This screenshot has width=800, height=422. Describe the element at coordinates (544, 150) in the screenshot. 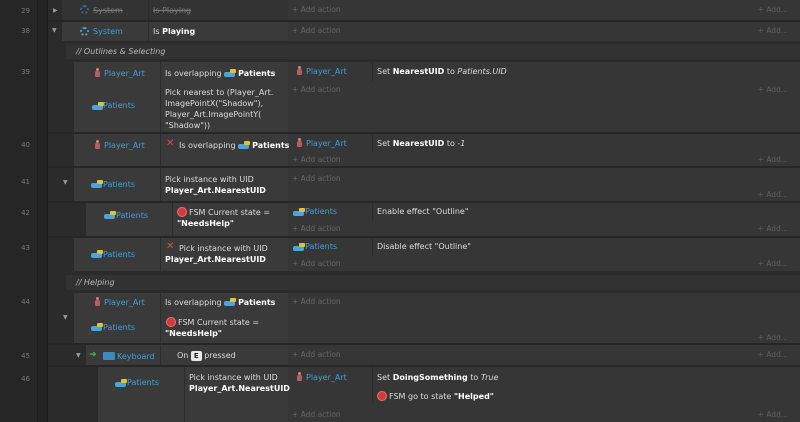

I see `event-40-actions` at that location.